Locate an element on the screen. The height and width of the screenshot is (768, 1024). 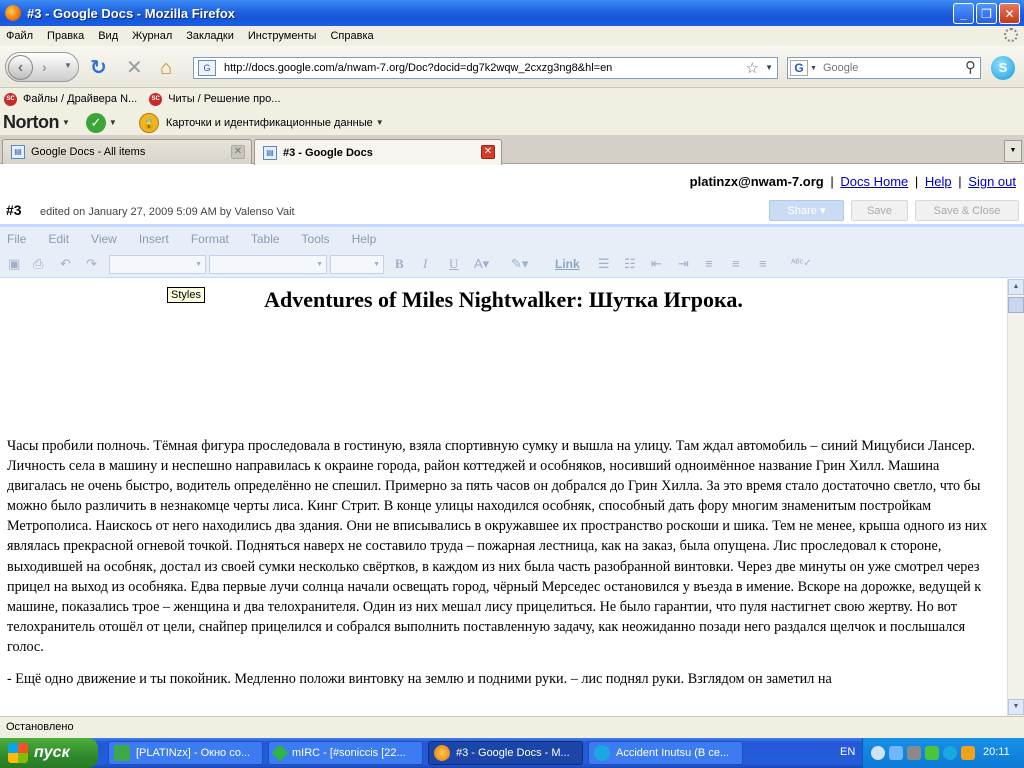
highlight-icon: ✎▾ is located at coordinates (519, 264).